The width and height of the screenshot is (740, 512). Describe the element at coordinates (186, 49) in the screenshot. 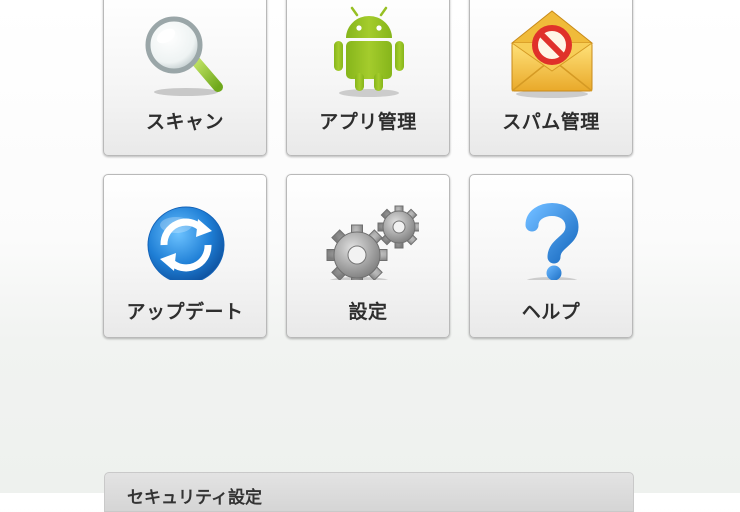

I see `magnifier-icon` at that location.